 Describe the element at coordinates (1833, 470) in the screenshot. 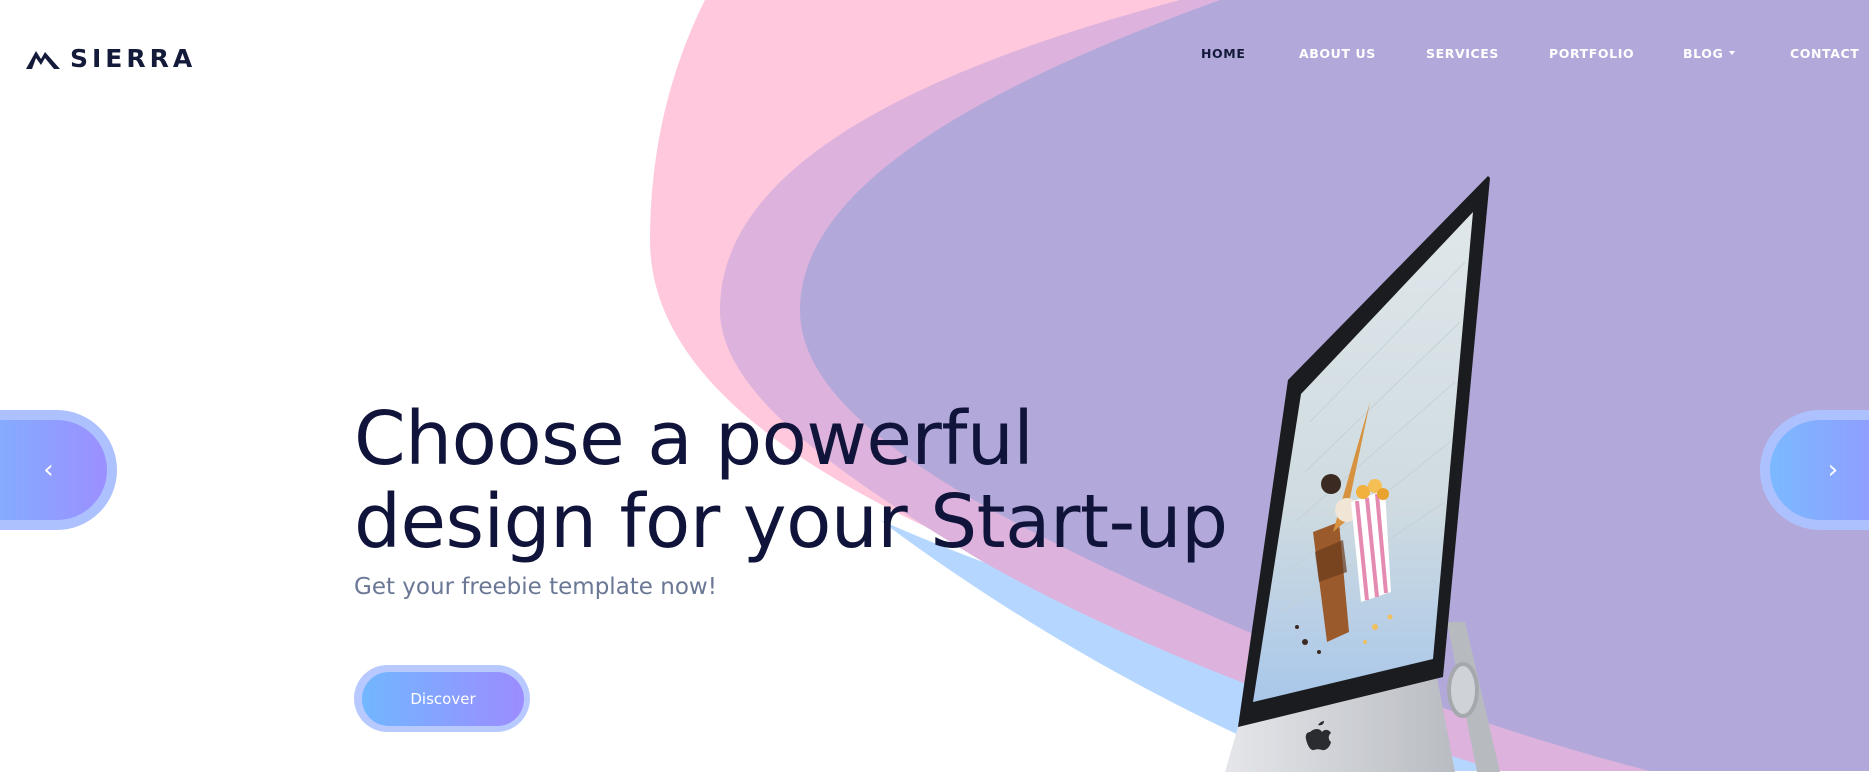

I see `chevron-right-icon: ›` at that location.